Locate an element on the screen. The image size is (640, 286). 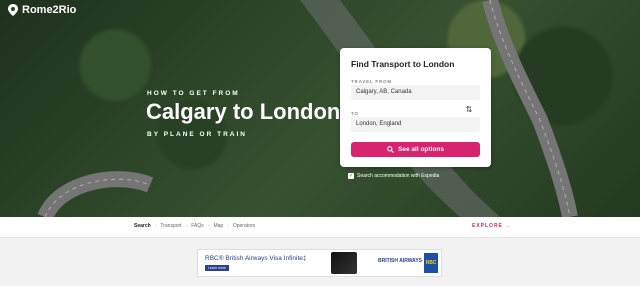
see-all-options-label: See all options is located at coordinates (421, 149).